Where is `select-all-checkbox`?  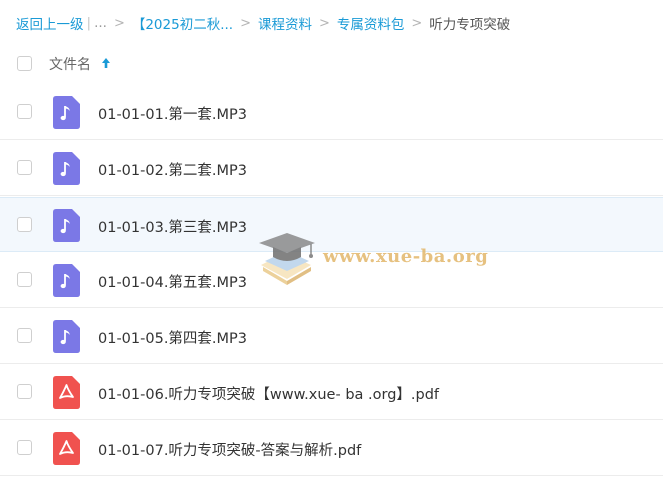
select-all-checkbox is located at coordinates (24, 63).